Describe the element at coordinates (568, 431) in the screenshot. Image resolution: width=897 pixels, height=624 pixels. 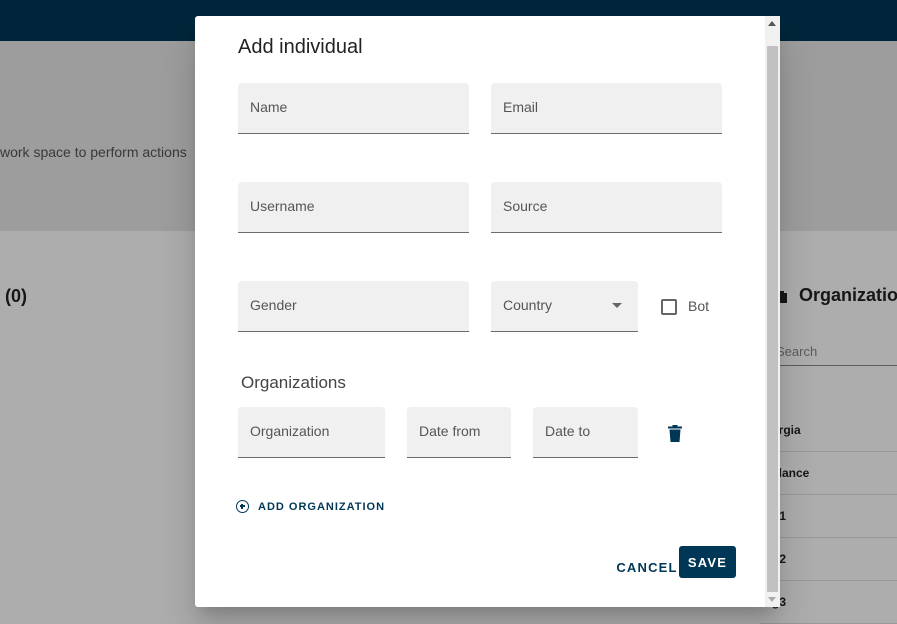
I see `date-to-field-label: Date to` at that location.